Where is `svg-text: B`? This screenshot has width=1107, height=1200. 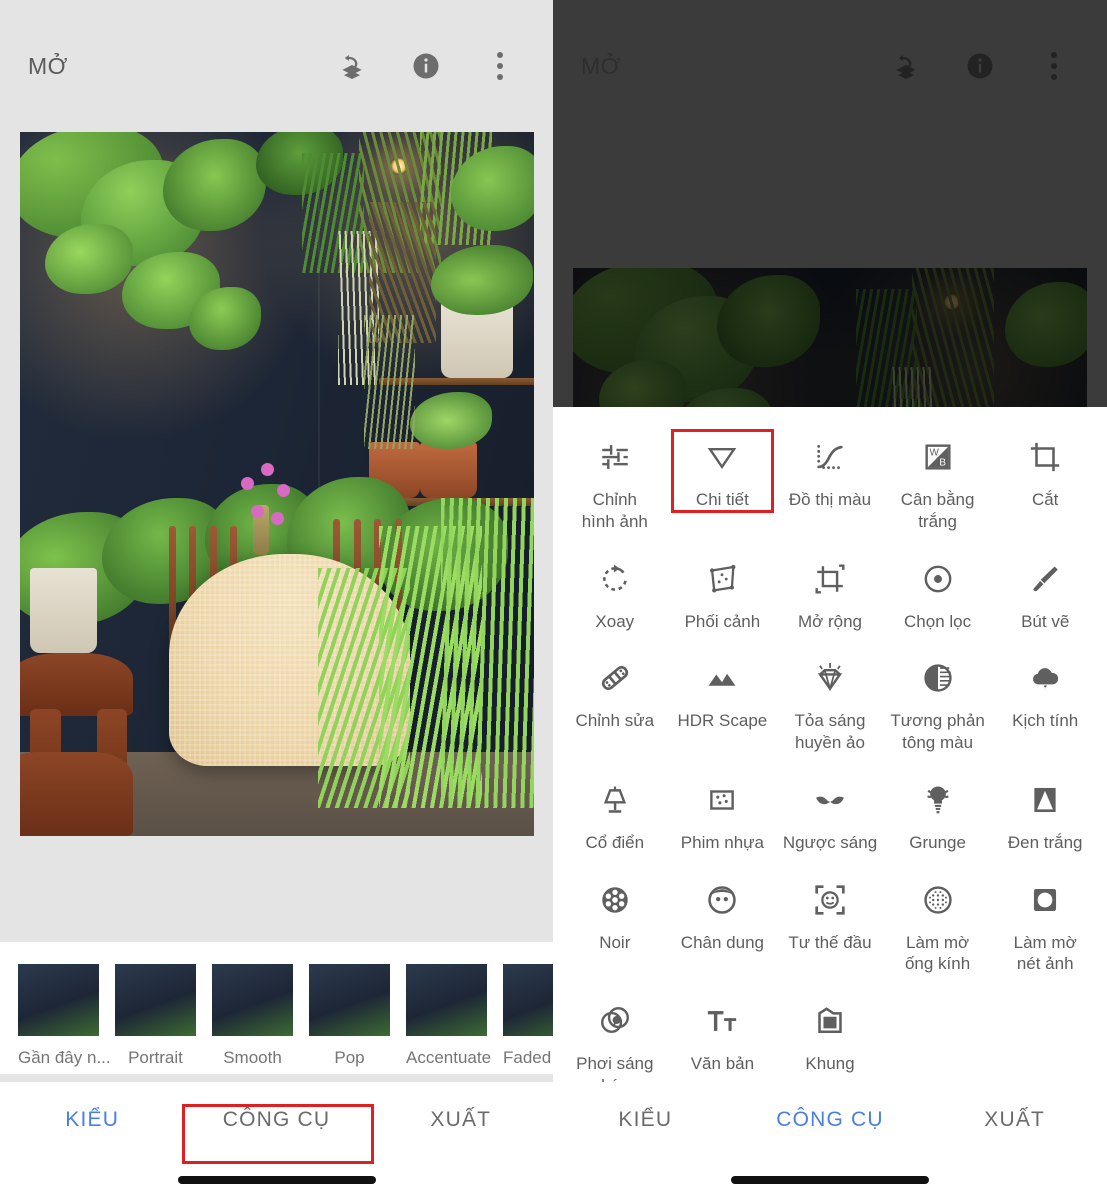 svg-text: B is located at coordinates (942, 463).